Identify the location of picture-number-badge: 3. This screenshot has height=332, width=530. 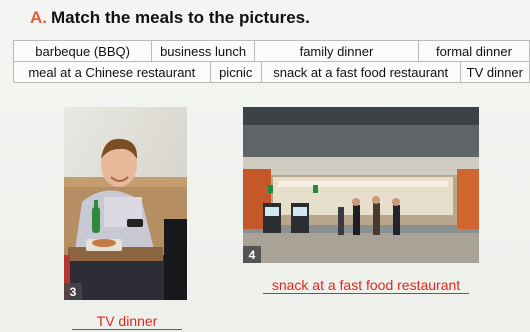
(73, 291).